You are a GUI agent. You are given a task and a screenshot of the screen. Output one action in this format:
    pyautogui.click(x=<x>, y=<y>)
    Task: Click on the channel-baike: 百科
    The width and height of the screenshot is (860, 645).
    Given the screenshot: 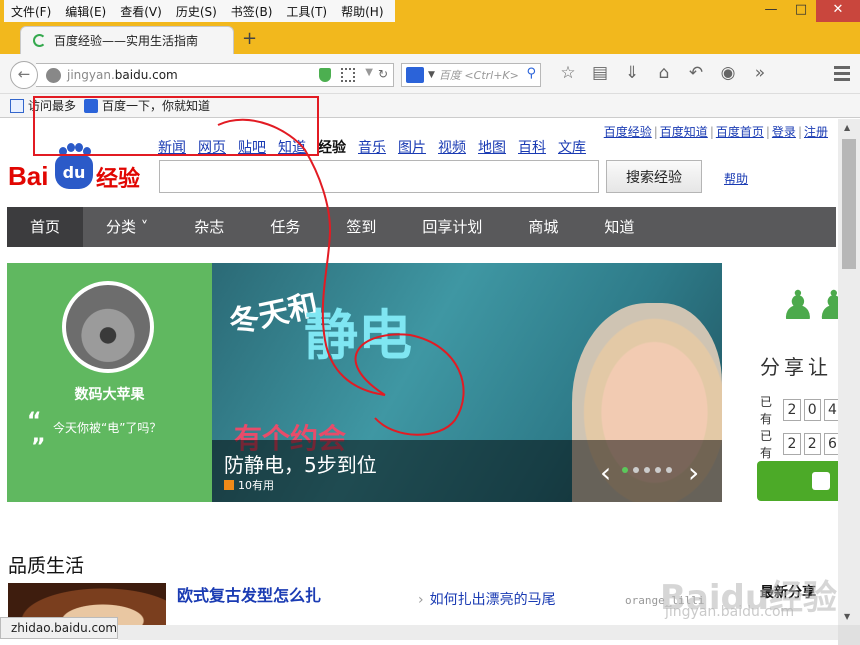 What is the action you would take?
    pyautogui.click(x=532, y=147)
    